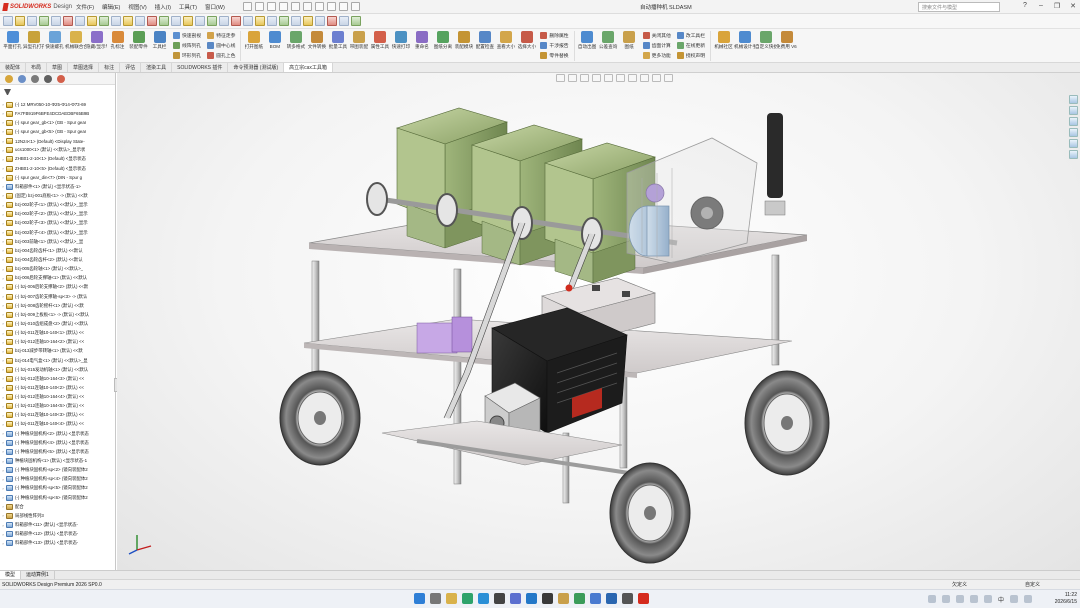  What do you see at coordinates (37, 67) in the screenshot?
I see `tab-1: 布局` at bounding box center [37, 67].